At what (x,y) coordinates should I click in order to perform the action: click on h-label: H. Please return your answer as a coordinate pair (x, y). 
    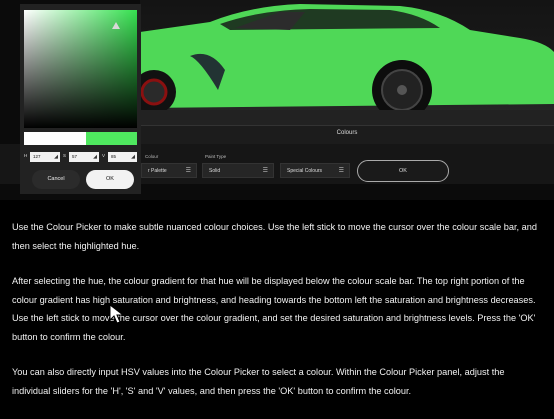
    Looking at the image, I should click on (26, 155).